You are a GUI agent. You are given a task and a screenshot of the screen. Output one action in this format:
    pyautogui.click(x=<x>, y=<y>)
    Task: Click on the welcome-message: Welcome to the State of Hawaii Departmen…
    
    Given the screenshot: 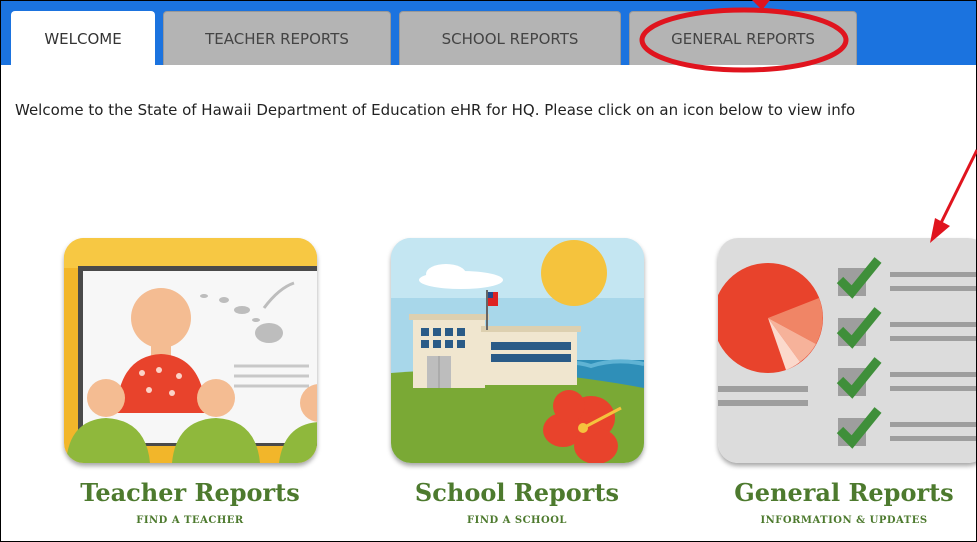 What is the action you would take?
    pyautogui.click(x=435, y=110)
    